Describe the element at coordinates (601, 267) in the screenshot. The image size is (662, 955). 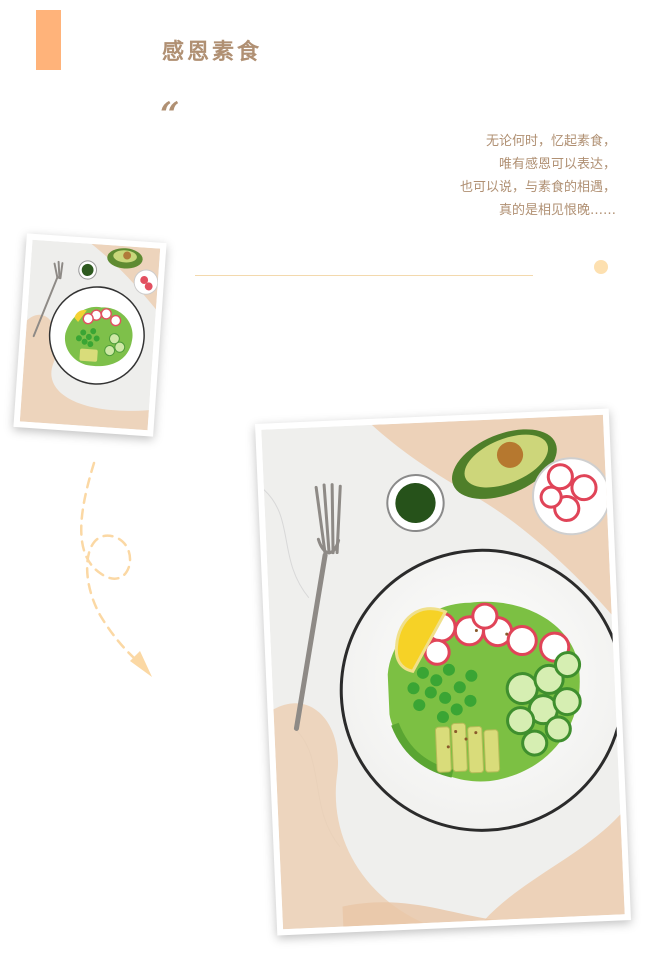
I see `decorative-dot` at that location.